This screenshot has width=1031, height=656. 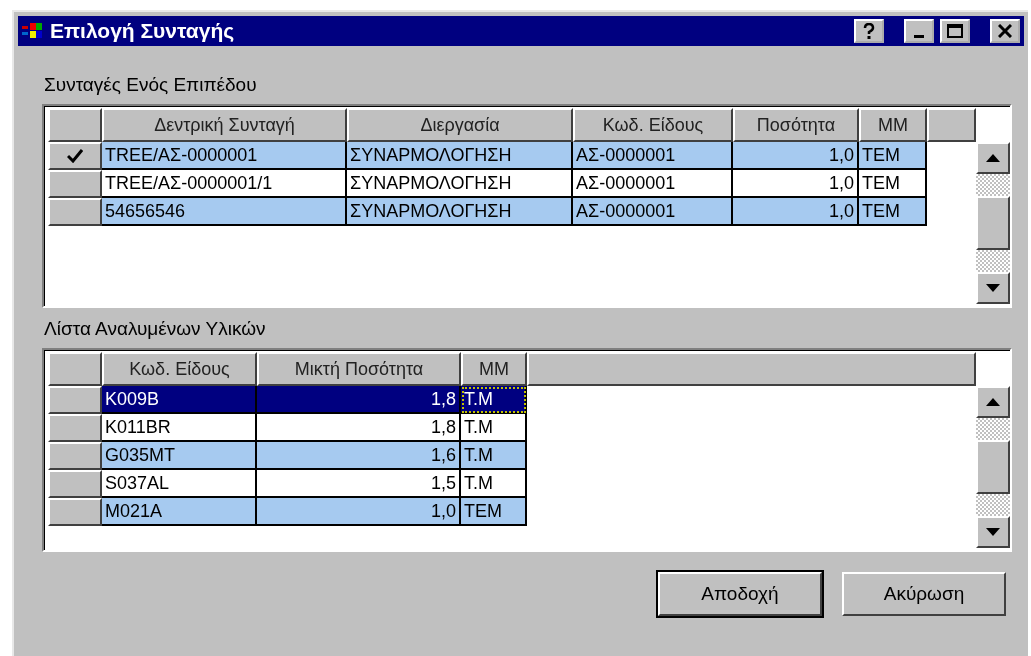 I want to click on table-cell: 54656546, so click(x=224, y=212).